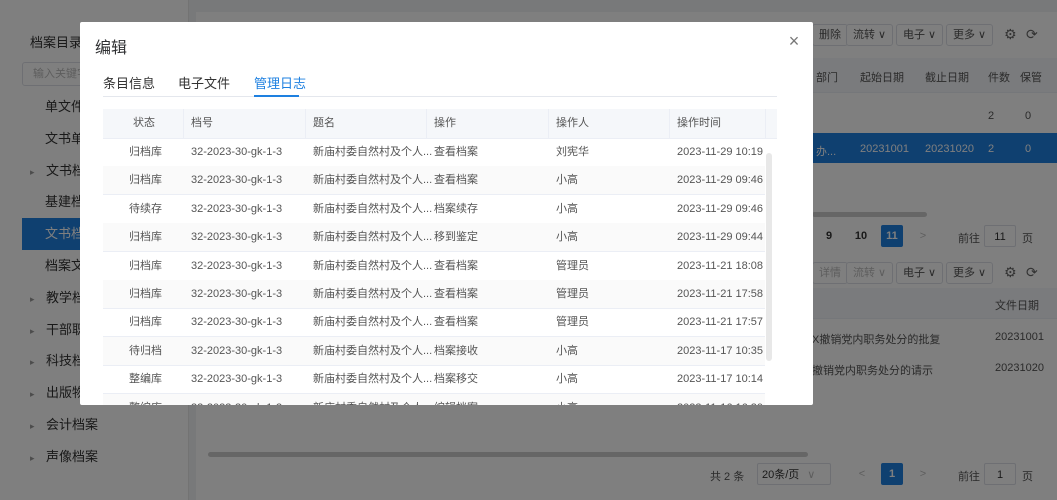  I want to click on table-cell: 待归档, so click(145, 350).